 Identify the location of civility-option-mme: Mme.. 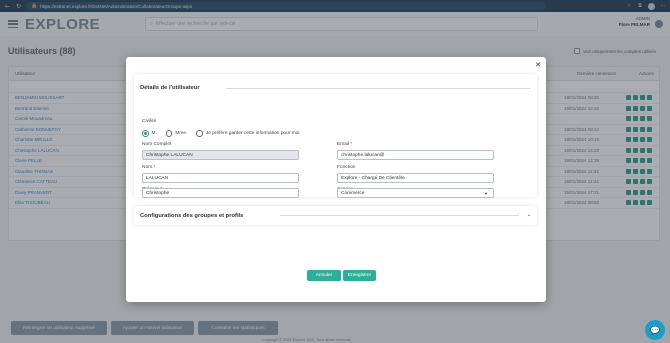
(181, 133).